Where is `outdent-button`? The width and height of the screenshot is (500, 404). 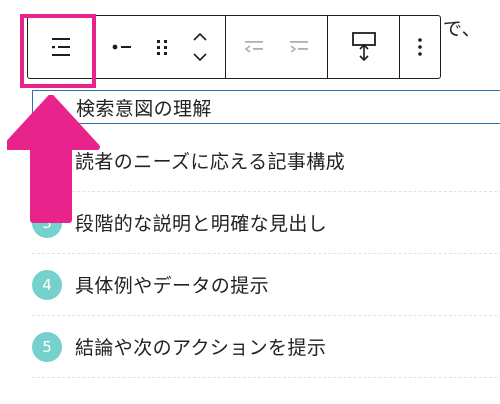
outdent-button is located at coordinates (254, 47).